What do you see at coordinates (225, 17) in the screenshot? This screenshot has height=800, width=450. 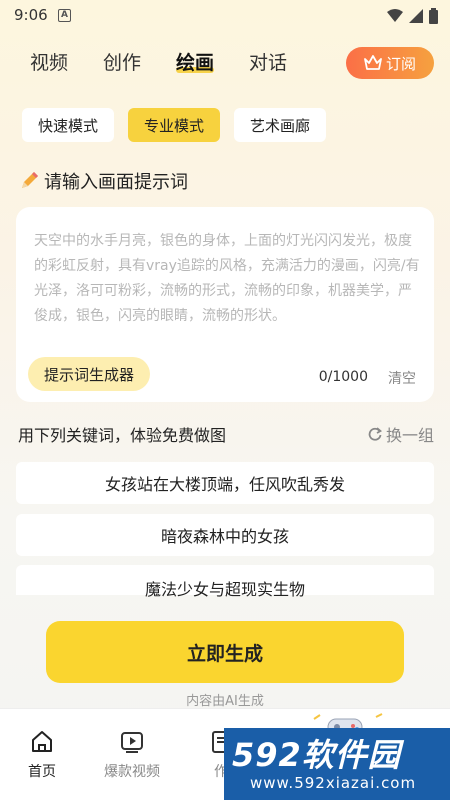 I see `status-bar: 9:06 A` at bounding box center [225, 17].